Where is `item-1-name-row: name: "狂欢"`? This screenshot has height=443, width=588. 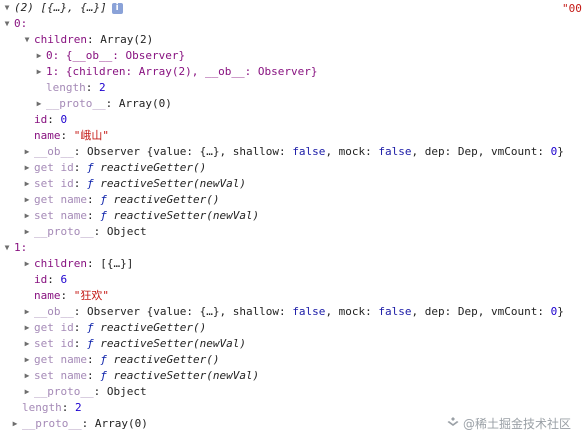
item-1-name-row: name: "狂欢" is located at coordinates (71, 295).